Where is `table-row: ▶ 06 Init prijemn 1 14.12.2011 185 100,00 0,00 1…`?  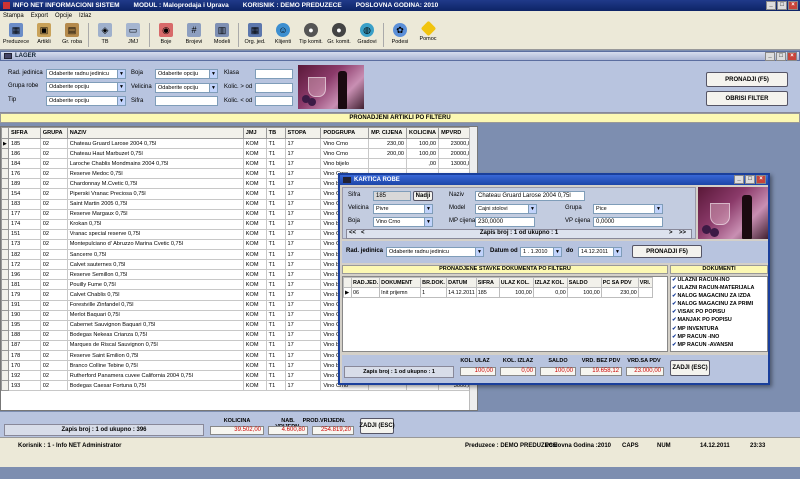 table-row: ▶ 06 Init prijemn 1 14.12.2011 185 100,00 0,00 1… is located at coordinates (498, 292).